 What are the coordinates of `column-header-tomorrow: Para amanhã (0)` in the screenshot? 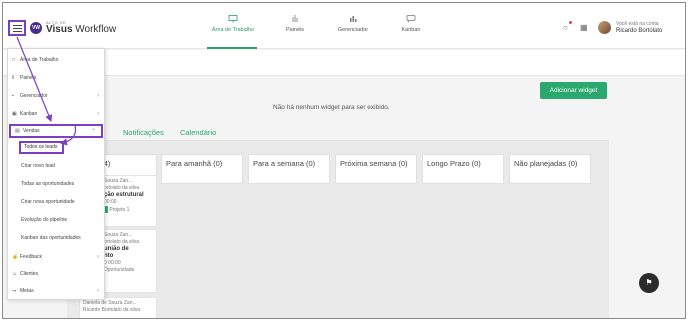 It's located at (202, 169).